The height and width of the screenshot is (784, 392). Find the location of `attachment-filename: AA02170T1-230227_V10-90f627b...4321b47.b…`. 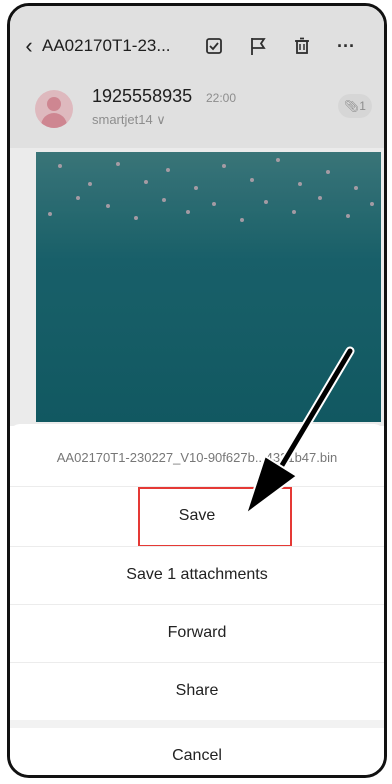

attachment-filename: AA02170T1-230227_V10-90f627b...4321b47.b… is located at coordinates (197, 457).